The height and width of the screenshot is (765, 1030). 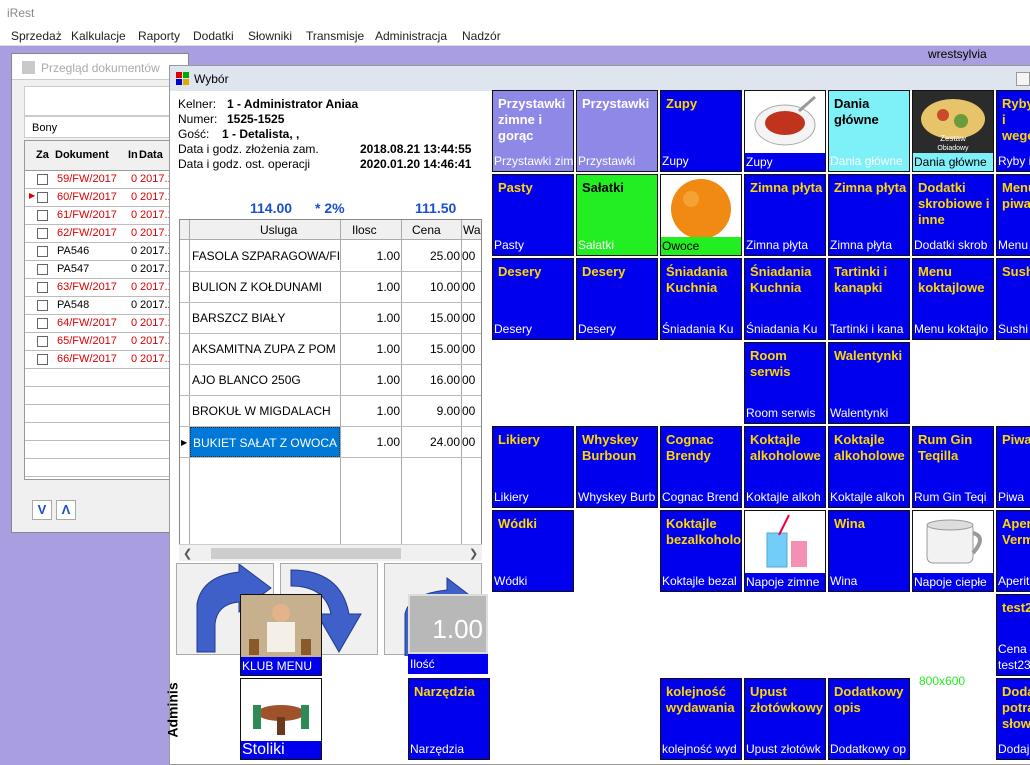 What do you see at coordinates (617, 467) in the screenshot?
I see `category-tile: Whyskey Burboun Whyskey Burb` at bounding box center [617, 467].